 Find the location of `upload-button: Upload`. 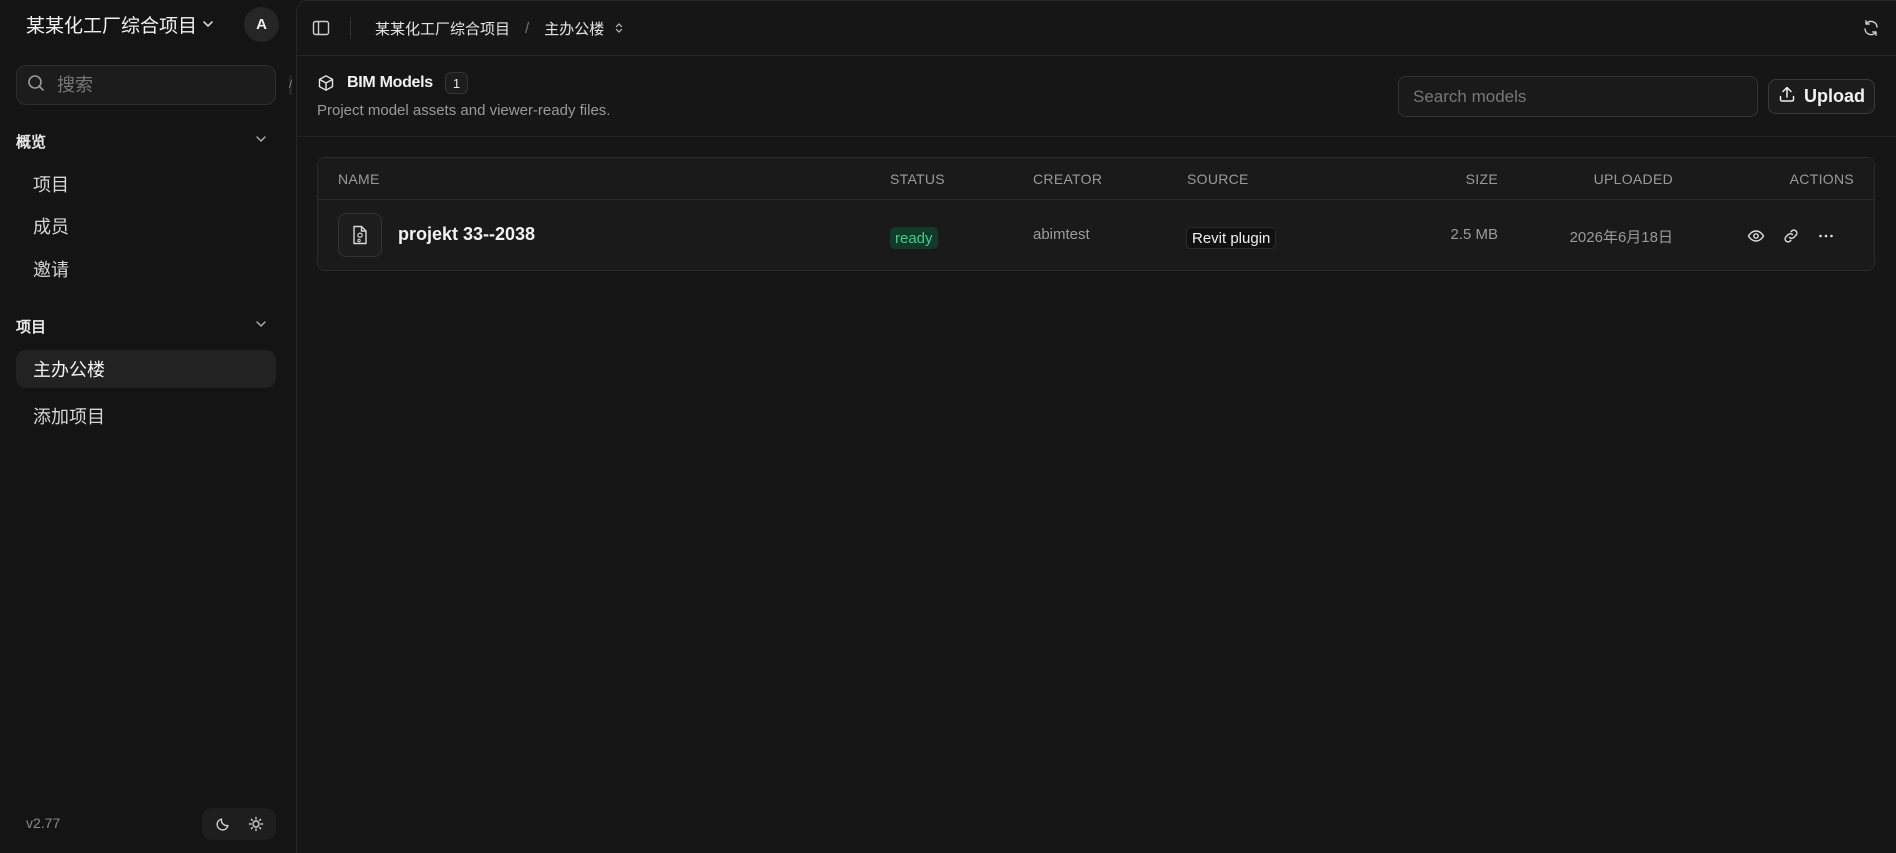

upload-button: Upload is located at coordinates (1821, 96).